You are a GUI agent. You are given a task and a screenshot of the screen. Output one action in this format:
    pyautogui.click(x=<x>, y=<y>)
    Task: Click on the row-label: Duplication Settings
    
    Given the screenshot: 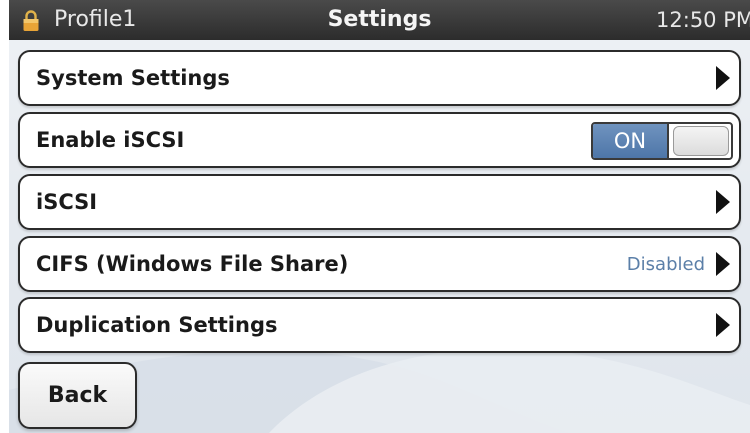 What is the action you would take?
    pyautogui.click(x=157, y=325)
    